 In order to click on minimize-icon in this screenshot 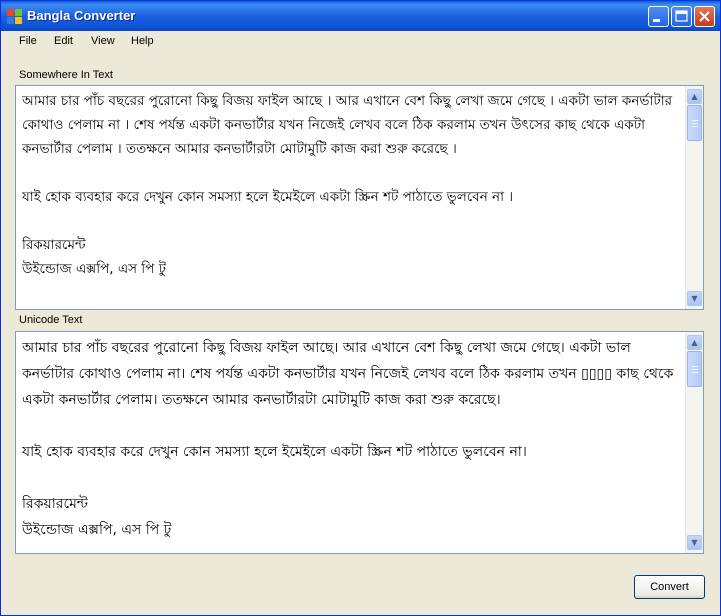, I will do `click(656, 20)`.